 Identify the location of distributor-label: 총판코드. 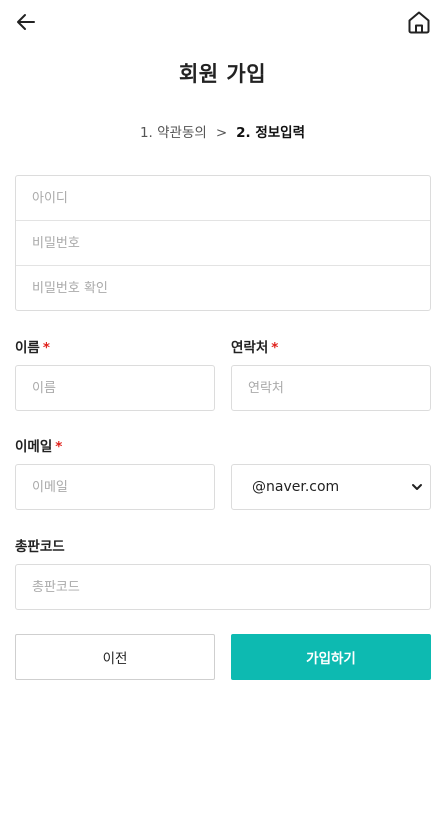
(40, 547).